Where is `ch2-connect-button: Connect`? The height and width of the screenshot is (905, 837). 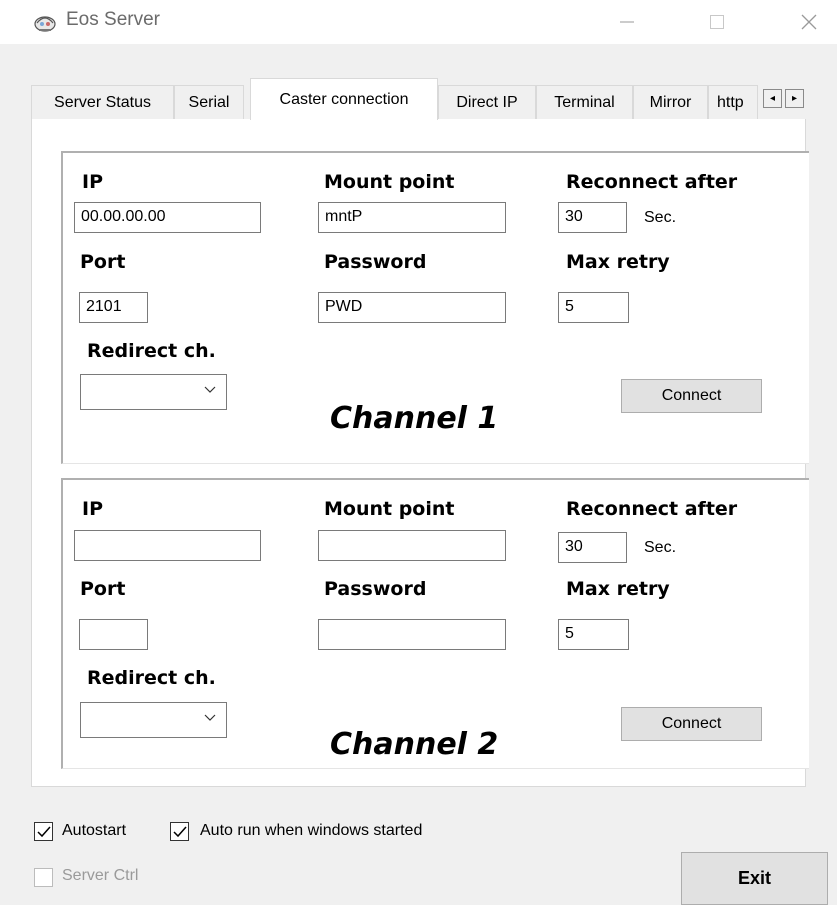 ch2-connect-button: Connect is located at coordinates (691, 724).